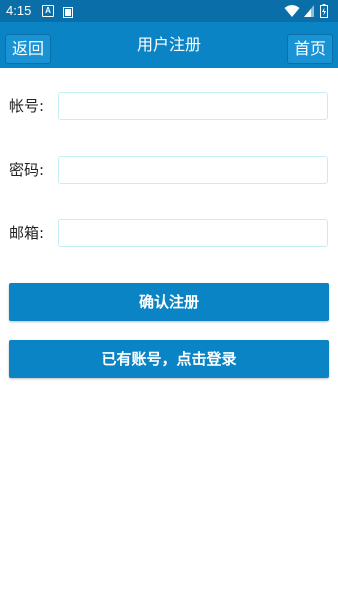 Image resolution: width=338 pixels, height=600 pixels. Describe the element at coordinates (169, 11) in the screenshot. I see `status-bar: 4:15 A` at that location.